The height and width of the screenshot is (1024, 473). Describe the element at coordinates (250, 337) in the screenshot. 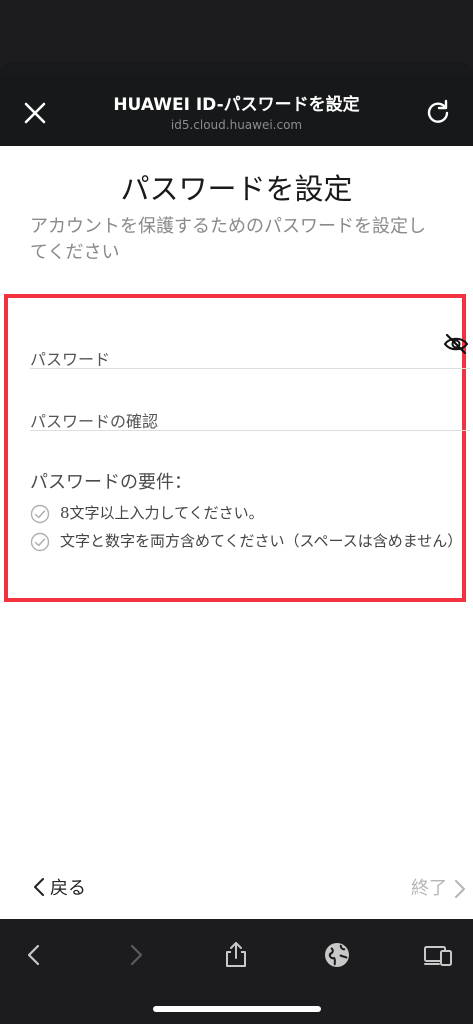

I see `password-field: パスワード` at that location.